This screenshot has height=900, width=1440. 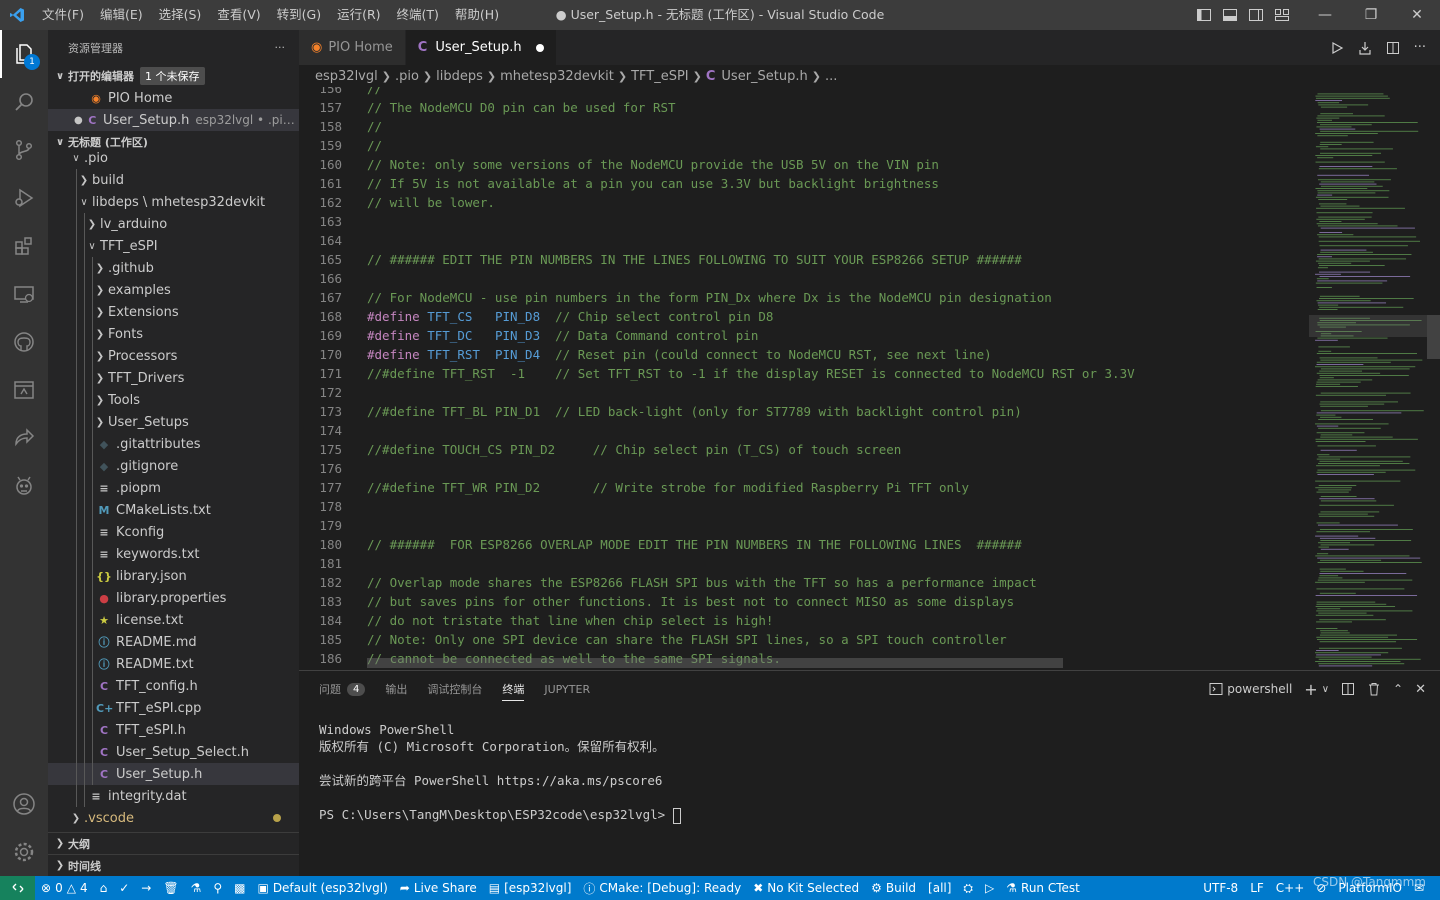 What do you see at coordinates (358, 15) in the screenshot?
I see `menu-item: 运行(R)` at bounding box center [358, 15].